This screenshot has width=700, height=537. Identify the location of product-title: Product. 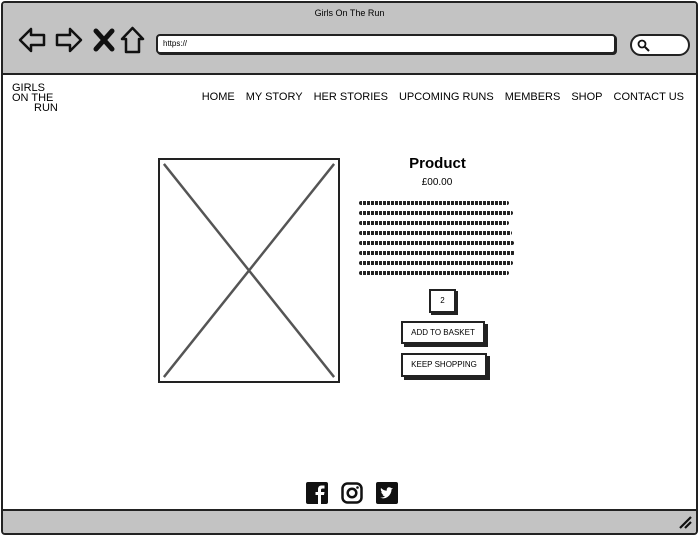
(437, 163).